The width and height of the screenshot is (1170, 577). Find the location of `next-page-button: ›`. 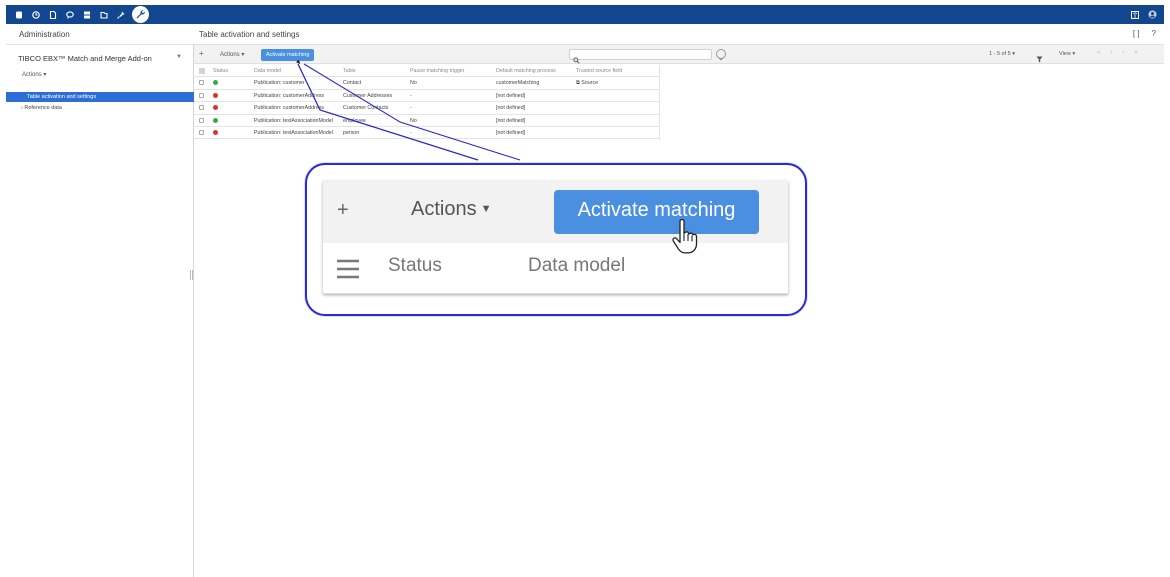

next-page-button: › is located at coordinates (1123, 53).